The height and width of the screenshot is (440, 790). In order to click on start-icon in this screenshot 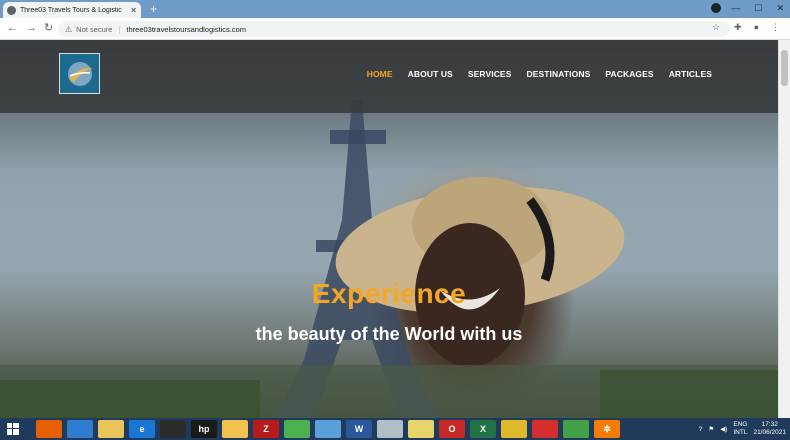, I will do `click(13, 429)`.